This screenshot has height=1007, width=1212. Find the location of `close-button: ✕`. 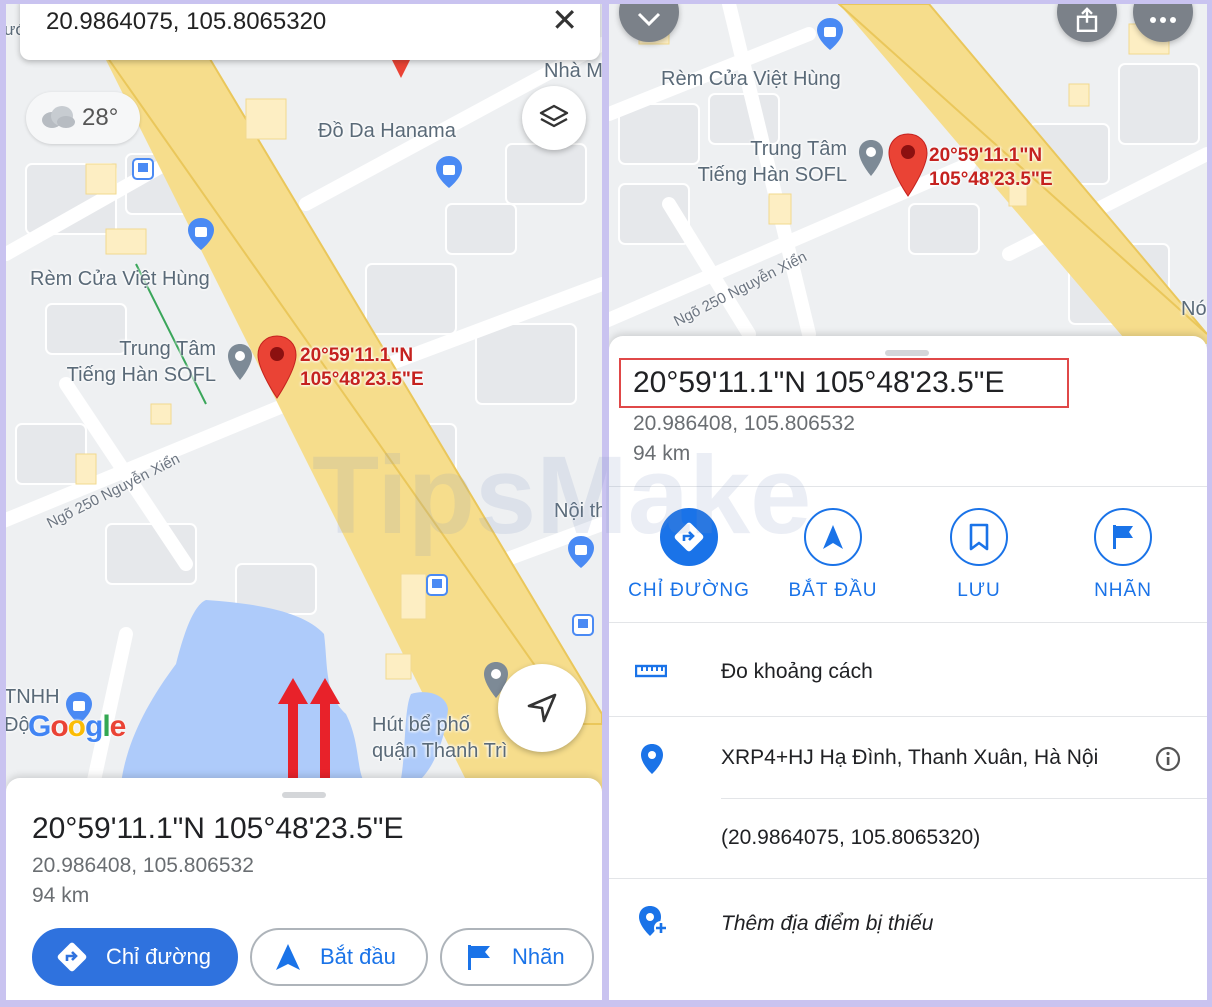

close-button: ✕ is located at coordinates (564, 20).